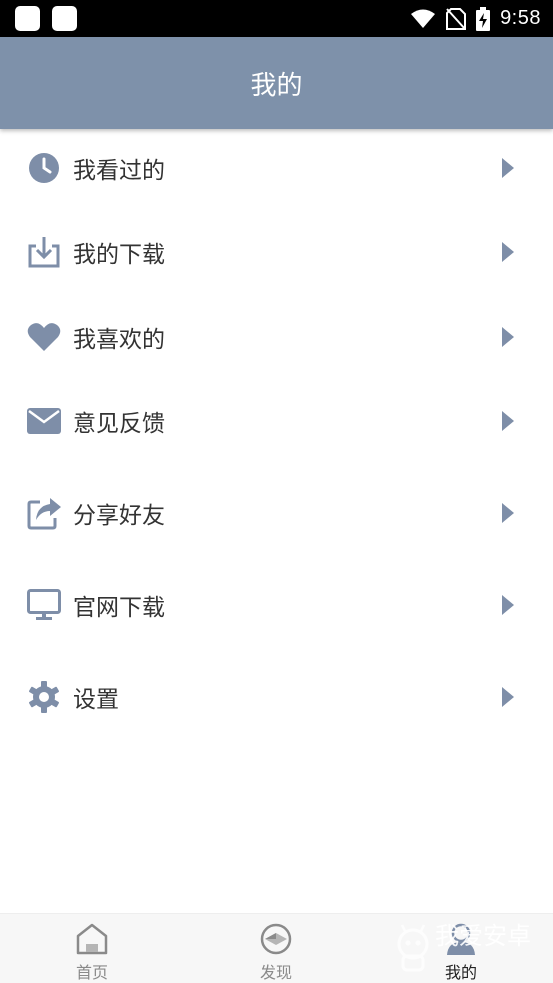 Image resolution: width=553 pixels, height=983 pixels. I want to click on nav-tab-home: 首页, so click(92, 948).